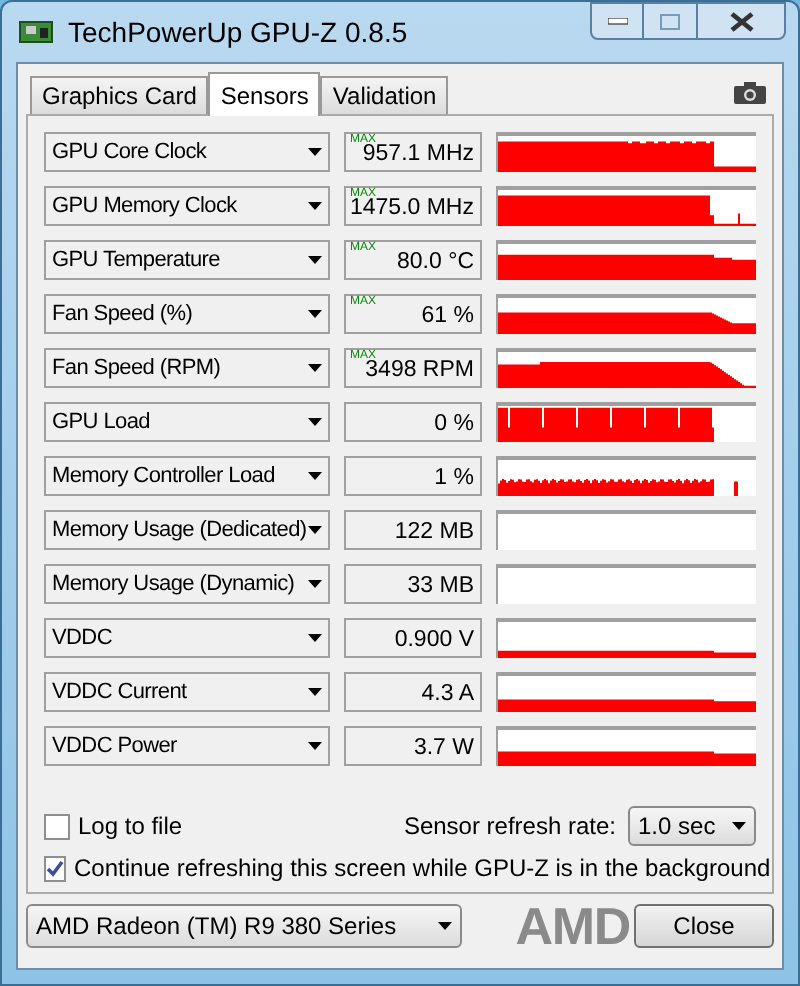 The width and height of the screenshot is (800, 986). What do you see at coordinates (454, 424) in the screenshot?
I see `sensor-value: 0 %` at bounding box center [454, 424].